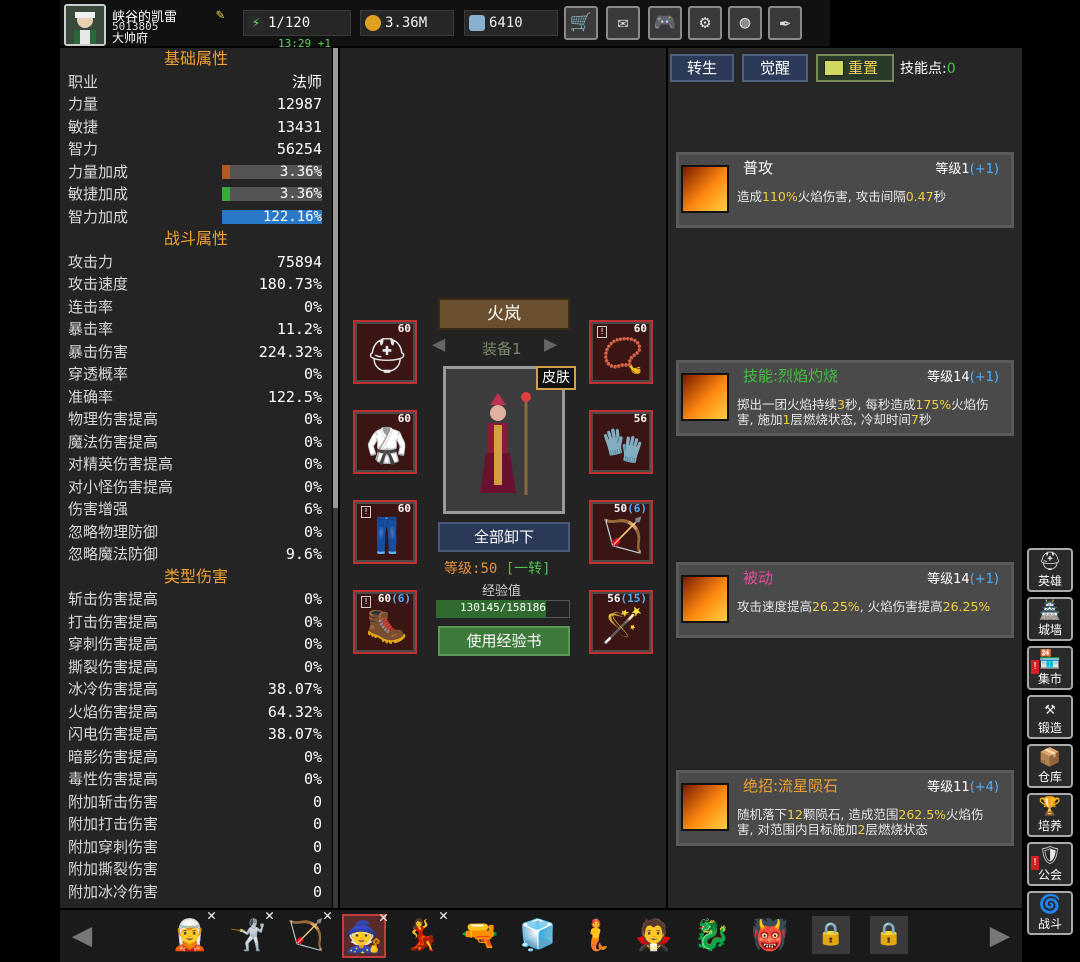 The width and height of the screenshot is (1080, 962). I want to click on offhand-slot: 50(6) 🏹, so click(621, 532).